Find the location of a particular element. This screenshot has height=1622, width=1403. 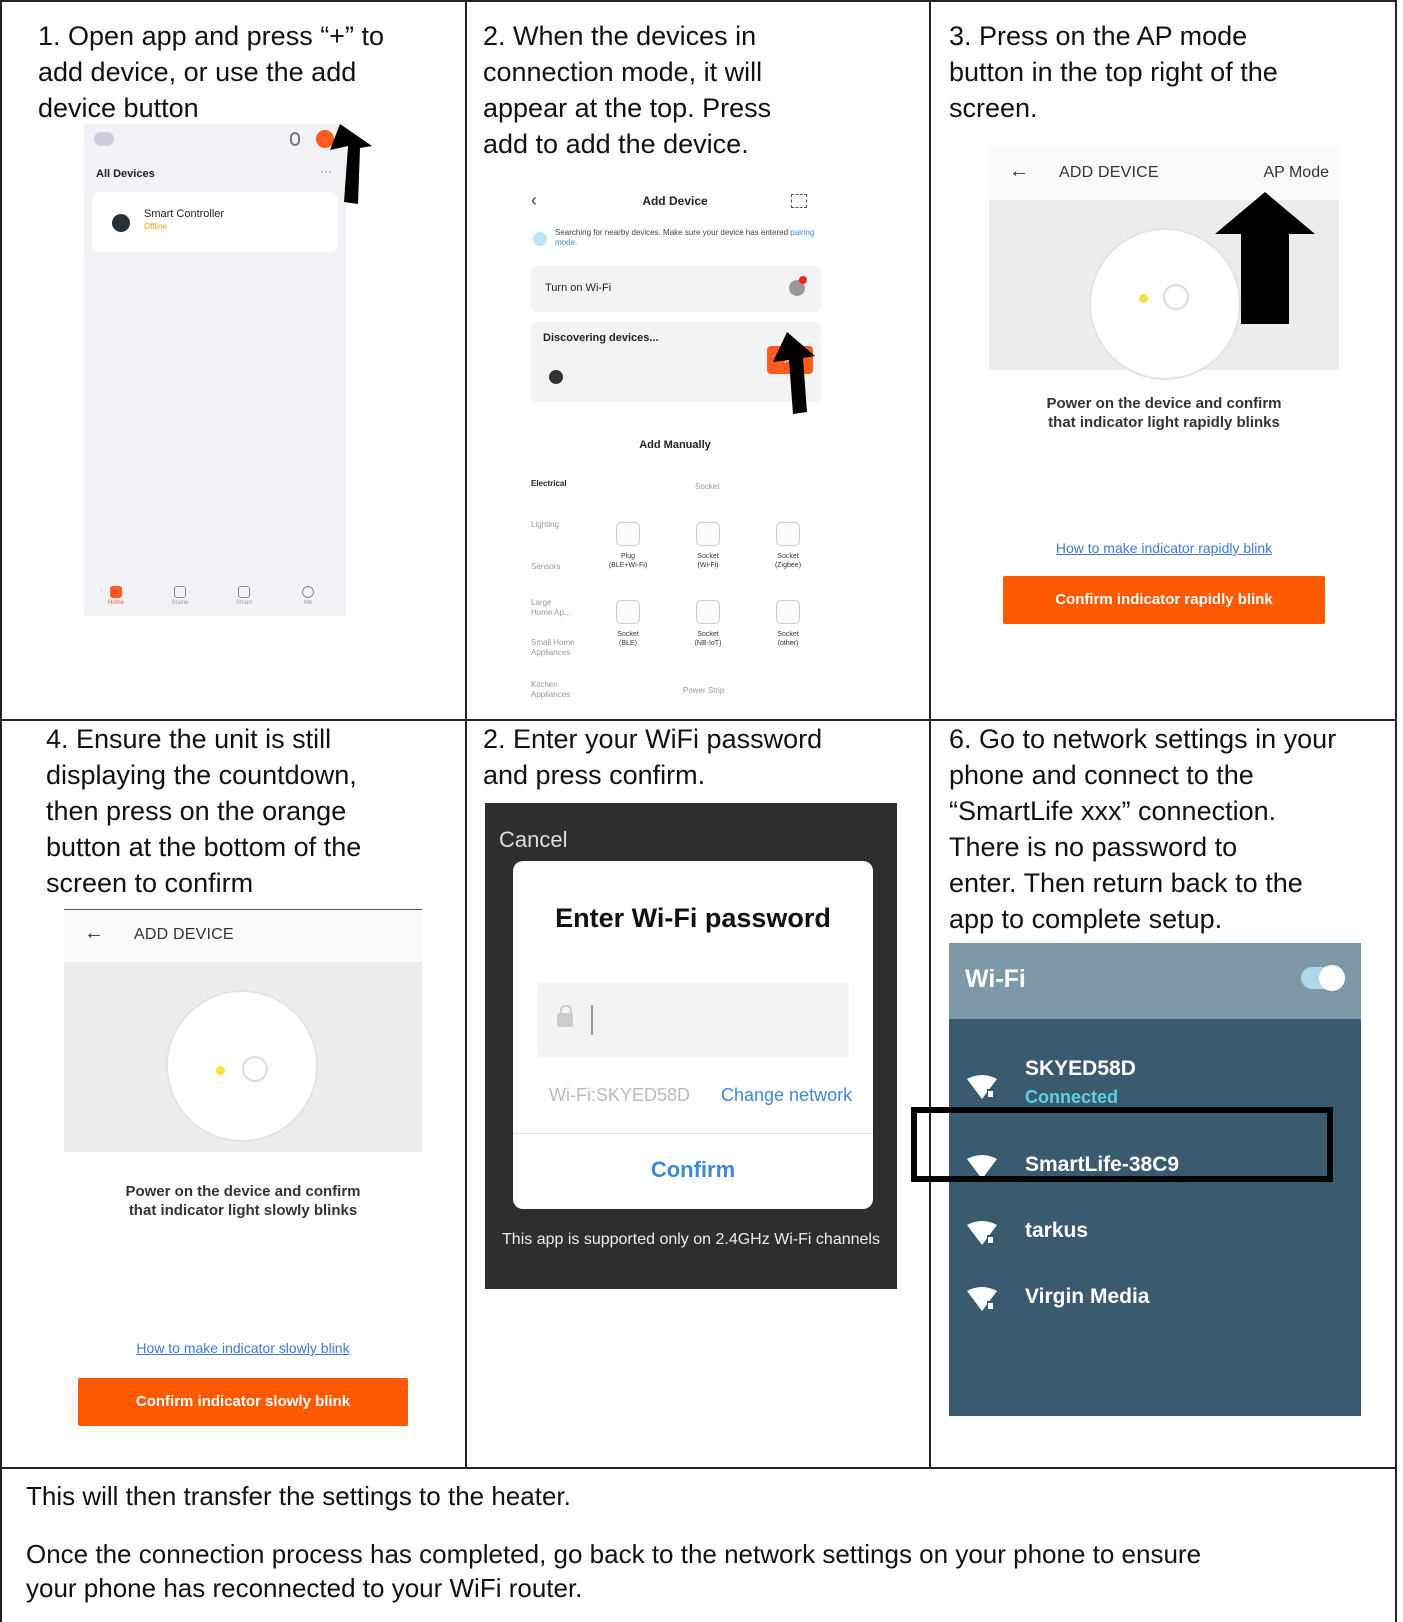

power-strip-subheader: Power Strip is located at coordinates (704, 690).